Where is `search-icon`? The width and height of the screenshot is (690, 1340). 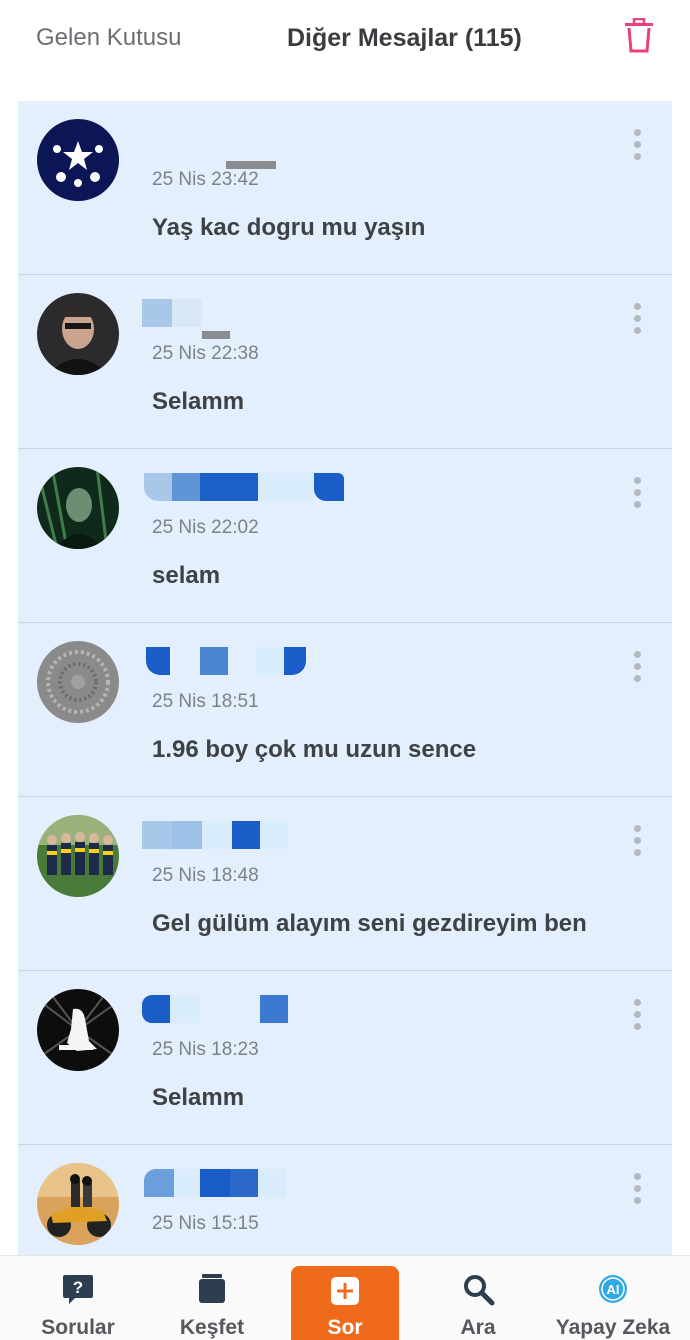
search-icon is located at coordinates (478, 1289).